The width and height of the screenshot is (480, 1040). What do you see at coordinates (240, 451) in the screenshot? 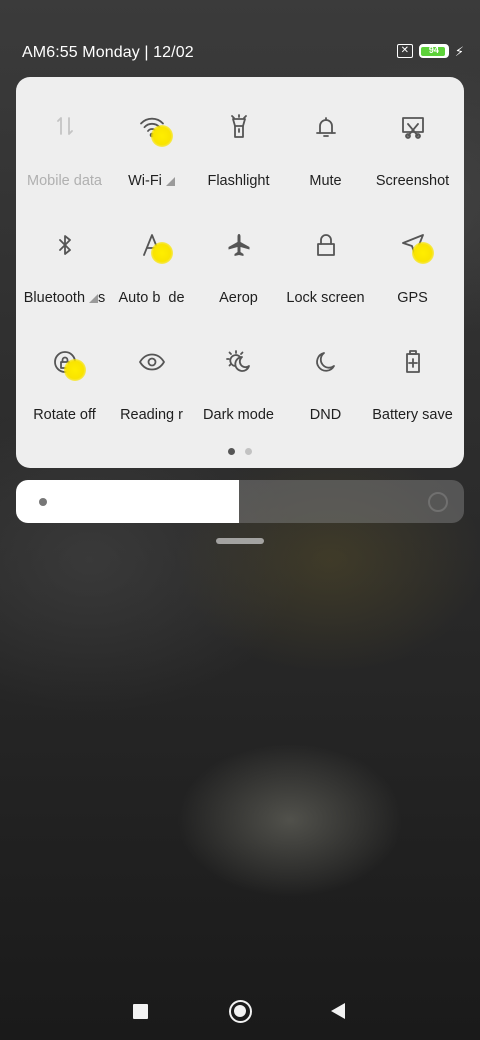
I see `page-indicator` at bounding box center [240, 451].